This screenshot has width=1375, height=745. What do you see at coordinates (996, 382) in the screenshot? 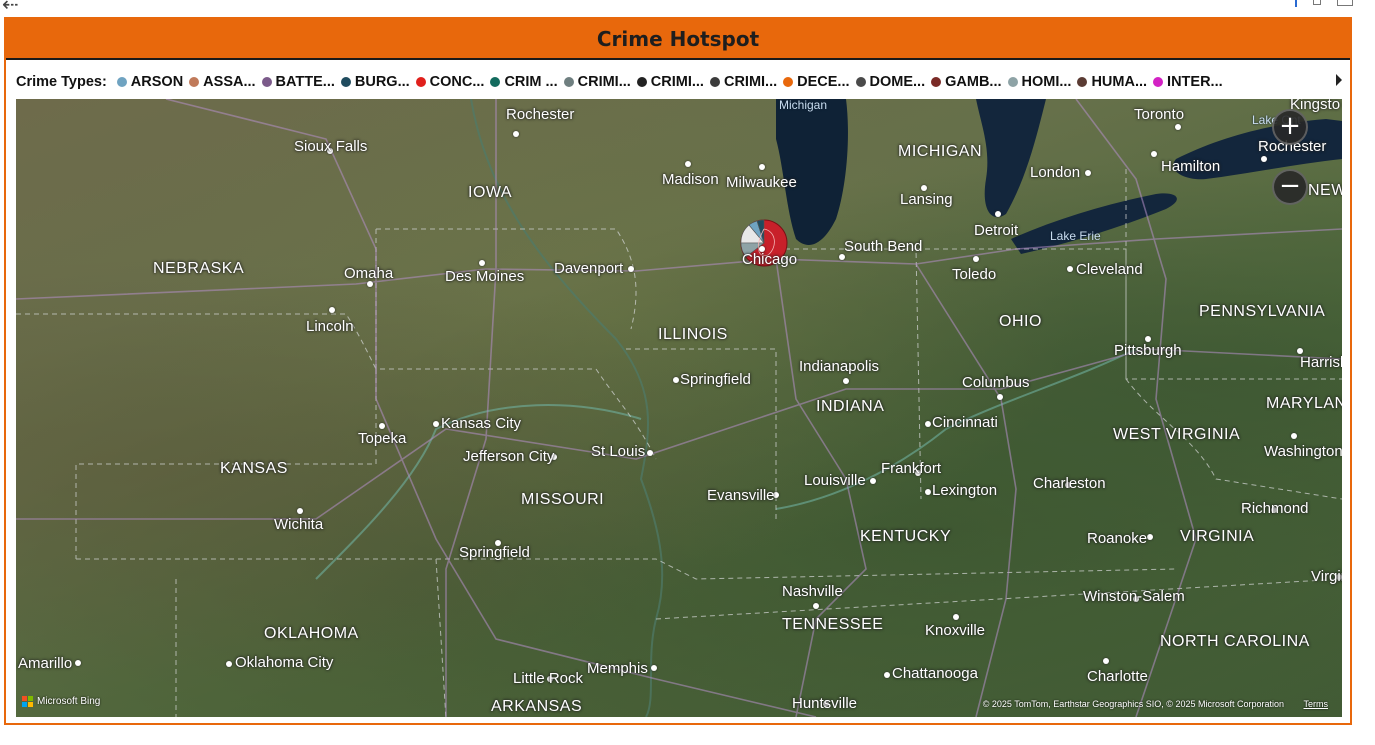
I see `city-label: Columbus` at bounding box center [996, 382].